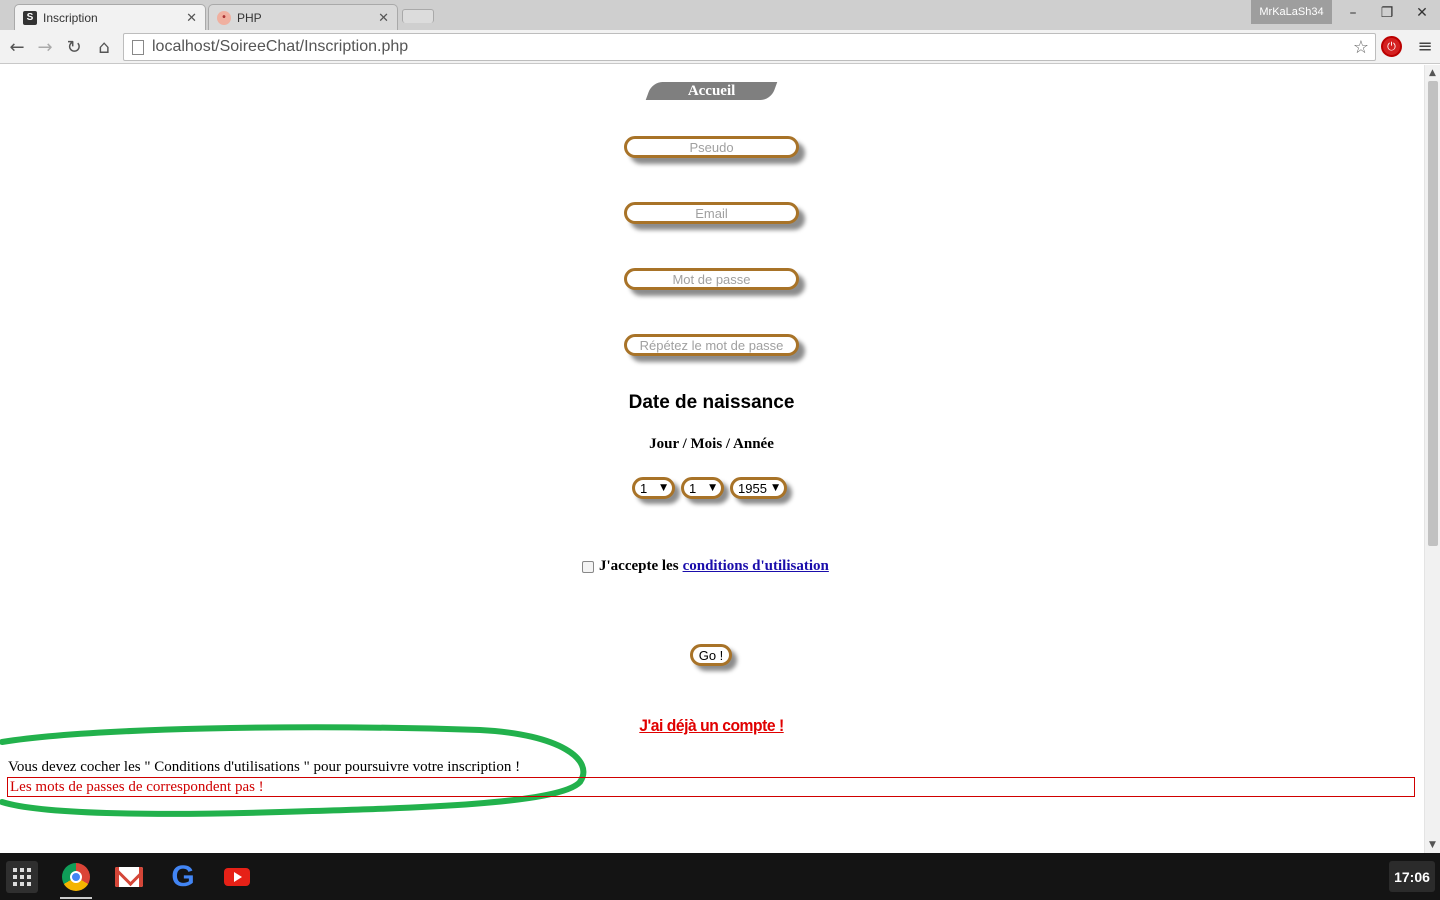  What do you see at coordinates (17, 47) in the screenshot?
I see `back-icon: ←` at bounding box center [17, 47].